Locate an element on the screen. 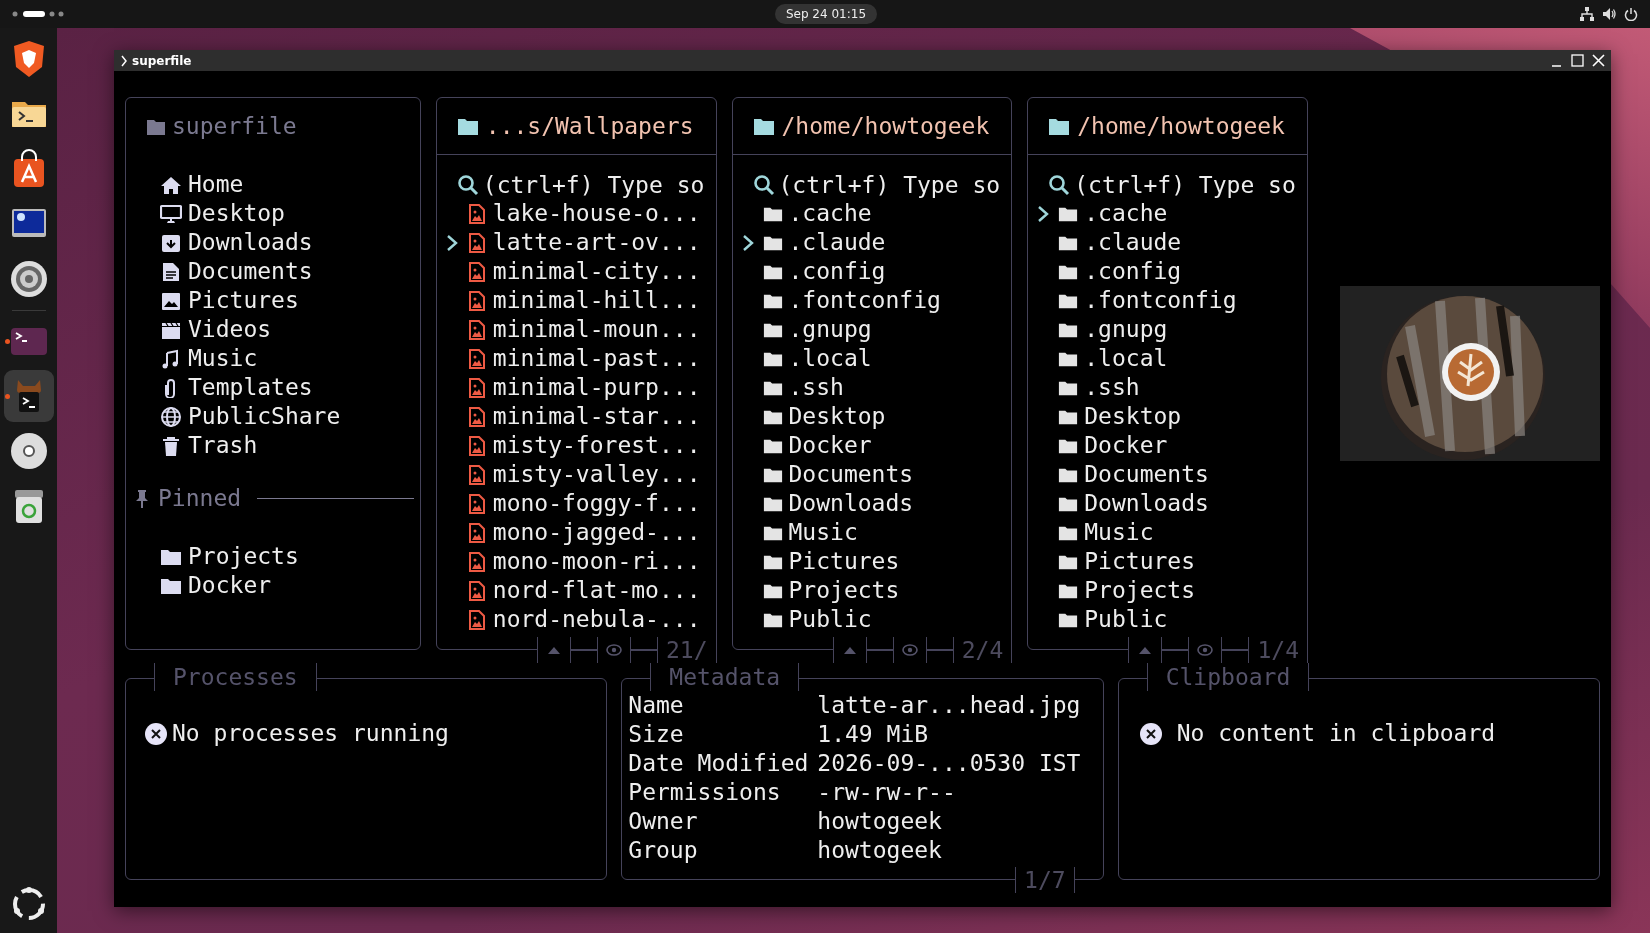 This screenshot has width=1650, height=933. metadata-key: Date Modified is located at coordinates (723, 763).